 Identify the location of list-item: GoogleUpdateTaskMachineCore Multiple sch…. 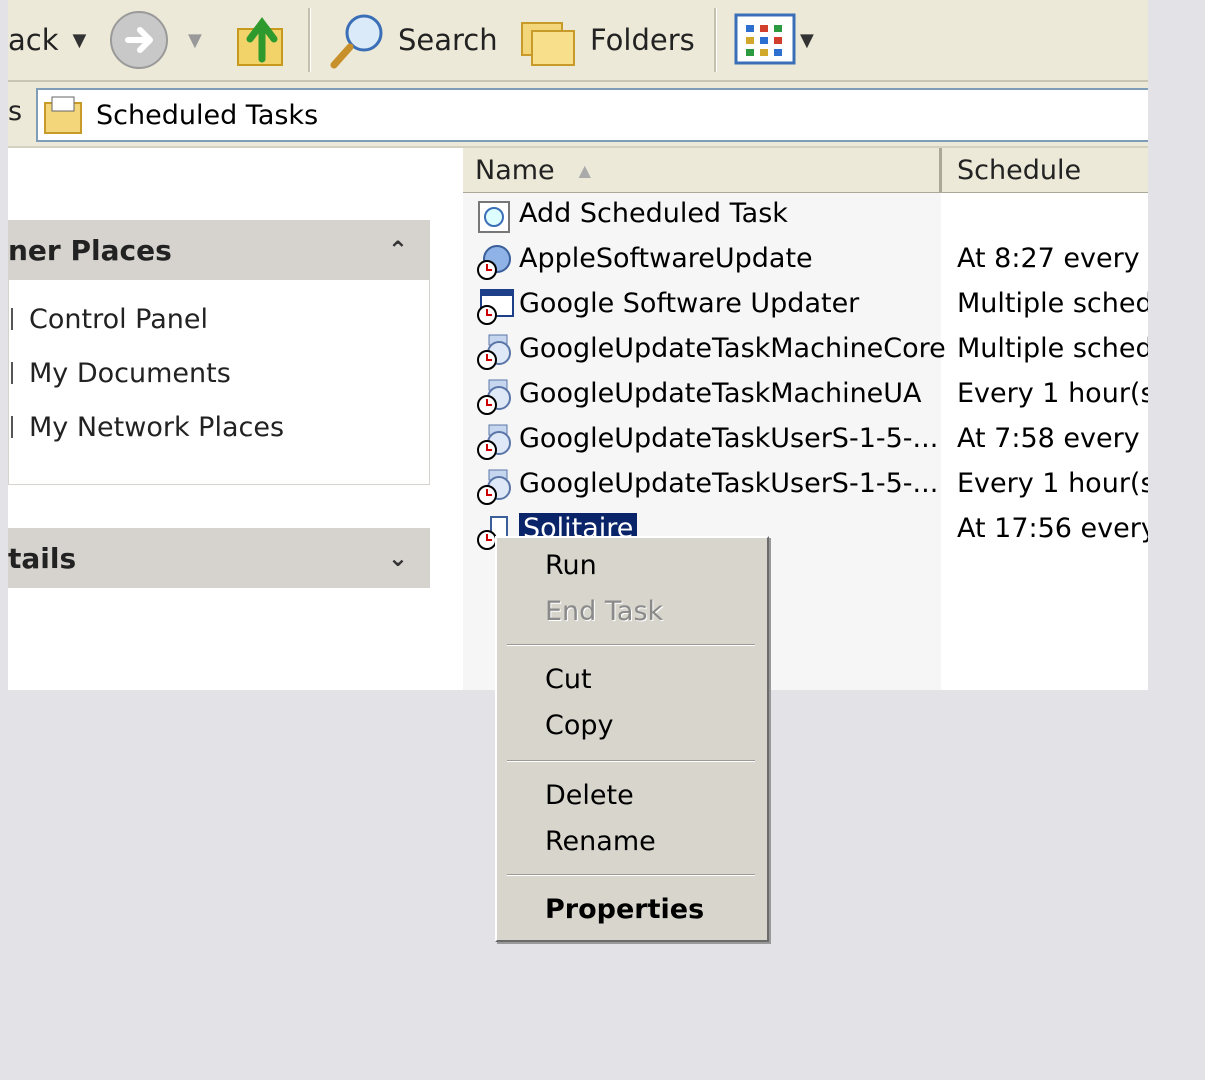
(805, 351).